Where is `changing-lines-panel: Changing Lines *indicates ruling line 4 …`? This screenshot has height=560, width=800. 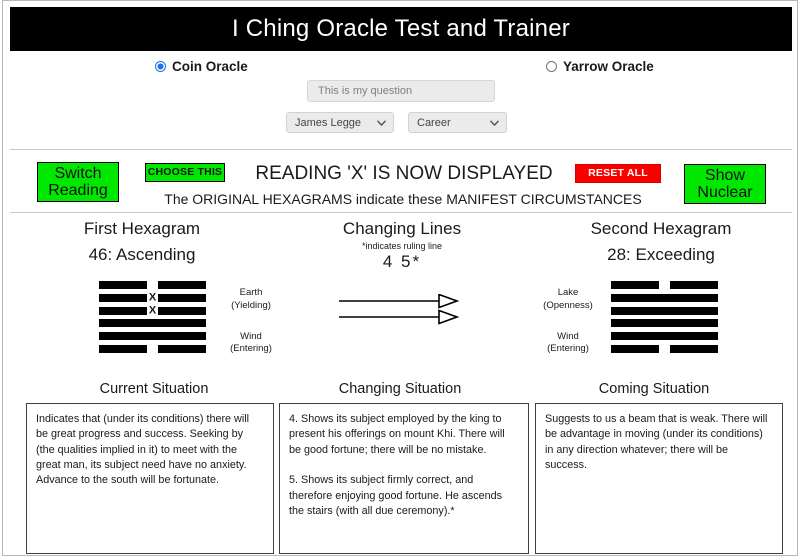 changing-lines-panel: Changing Lines *indicates ruling line 4 … is located at coordinates (402, 284).